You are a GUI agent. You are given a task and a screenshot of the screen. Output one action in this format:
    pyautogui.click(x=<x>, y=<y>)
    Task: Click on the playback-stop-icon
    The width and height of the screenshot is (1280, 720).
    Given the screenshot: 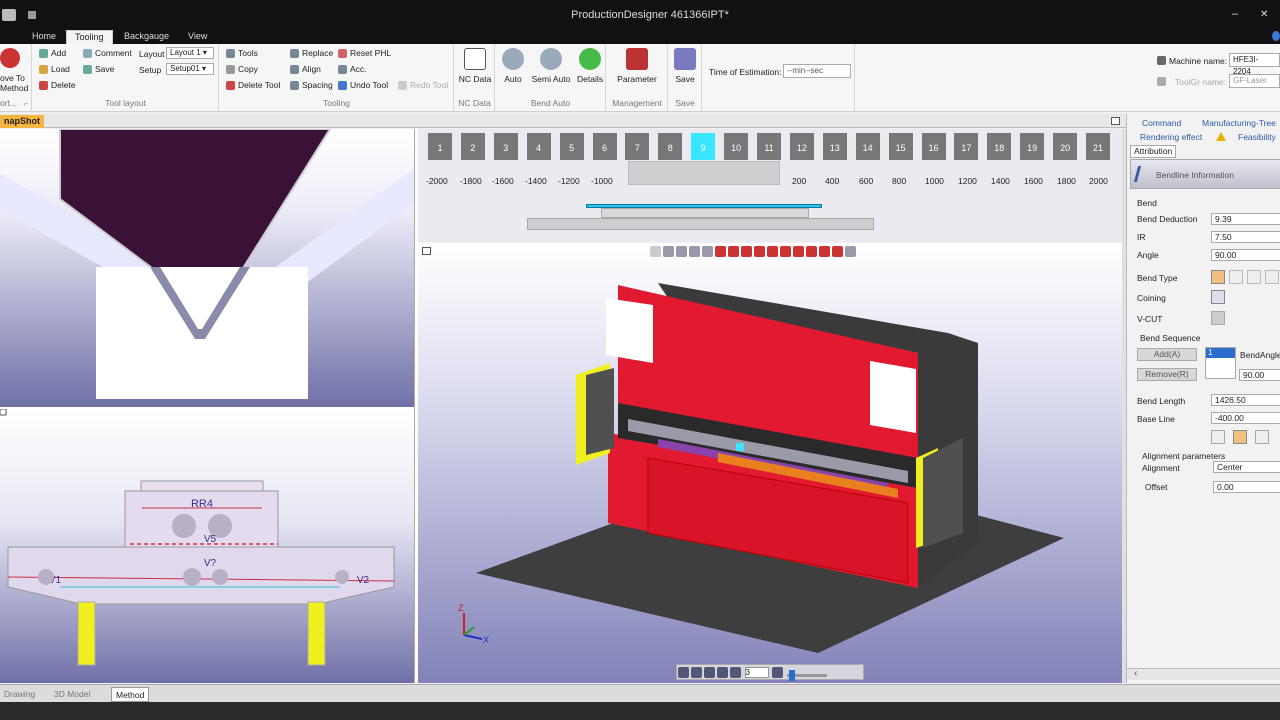 What is the action you would take?
    pyautogui.click(x=709, y=672)
    